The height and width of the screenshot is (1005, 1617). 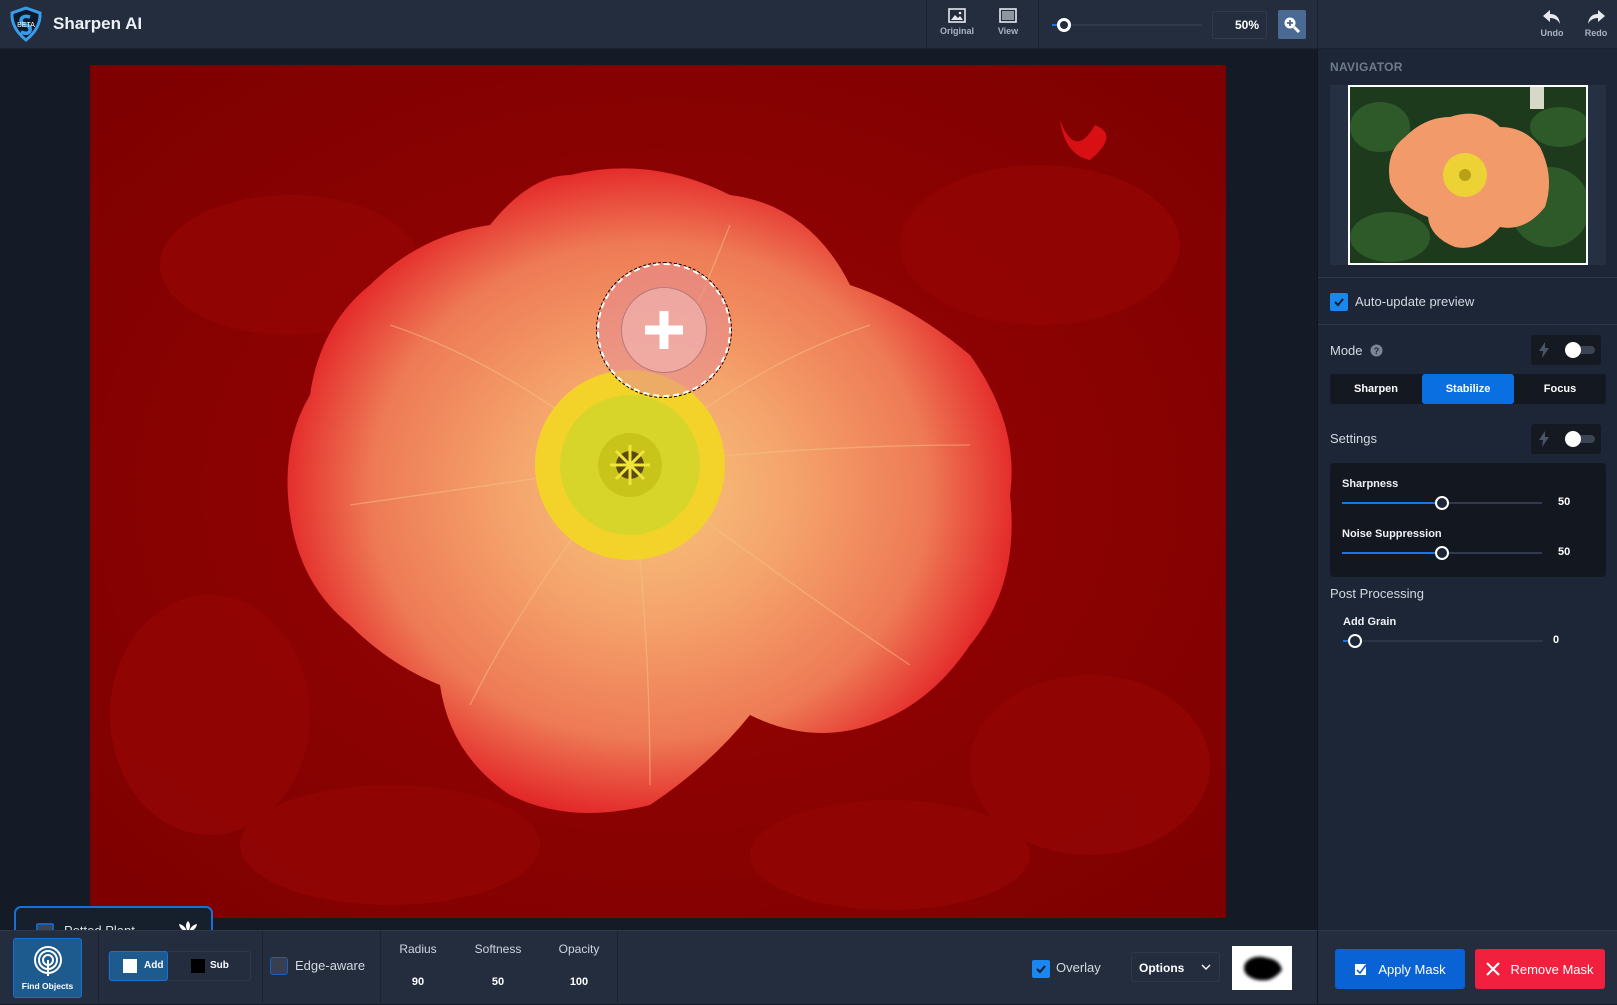 I want to click on brush-cursor, so click(x=664, y=330).